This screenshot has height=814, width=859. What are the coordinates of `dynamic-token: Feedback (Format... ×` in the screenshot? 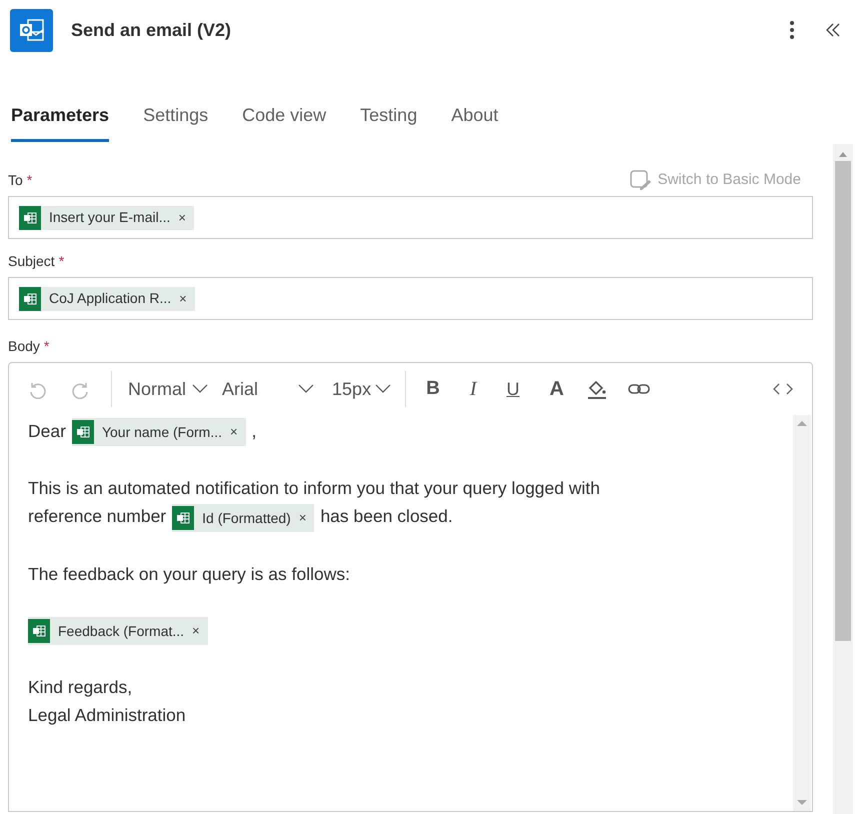 It's located at (118, 631).